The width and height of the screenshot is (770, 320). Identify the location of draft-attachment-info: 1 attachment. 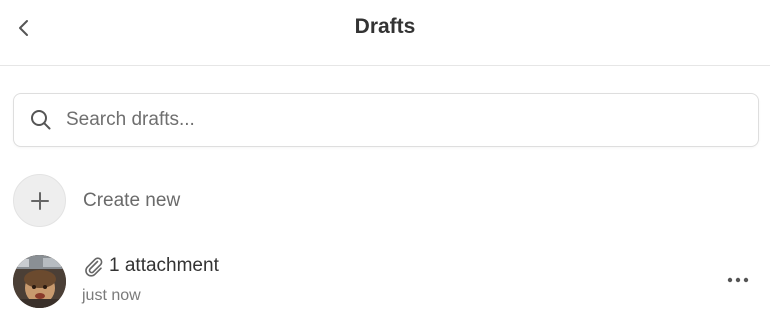
(150, 266).